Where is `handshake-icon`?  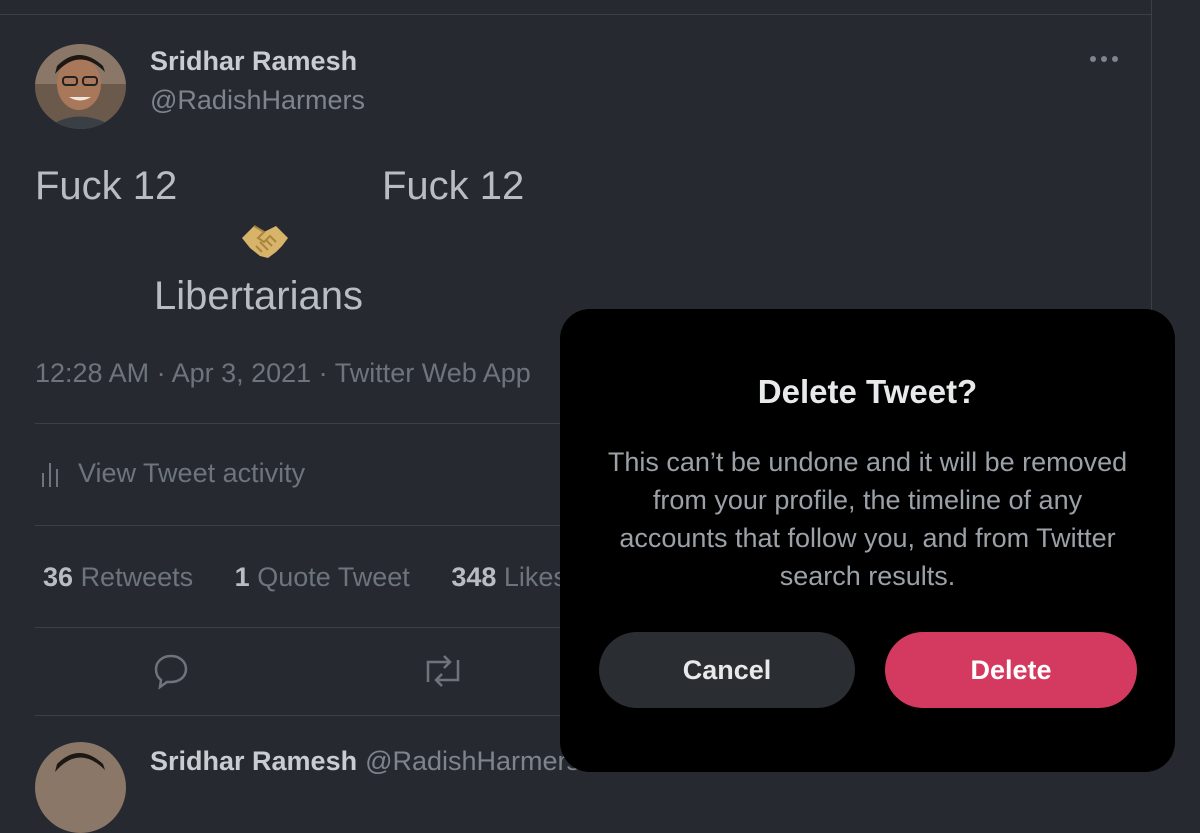
handshake-icon is located at coordinates (265, 241).